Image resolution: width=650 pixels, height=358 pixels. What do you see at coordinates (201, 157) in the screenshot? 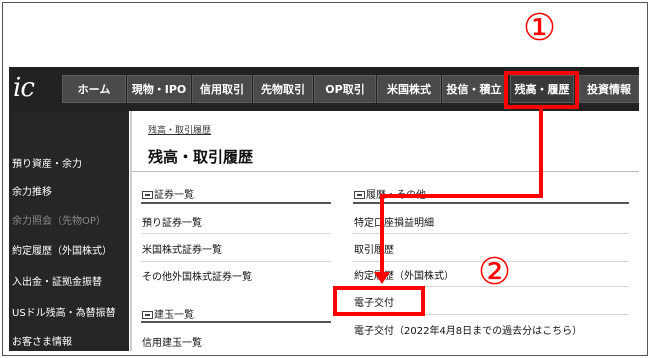
I see `page-title: 残高・取引履歴` at bounding box center [201, 157].